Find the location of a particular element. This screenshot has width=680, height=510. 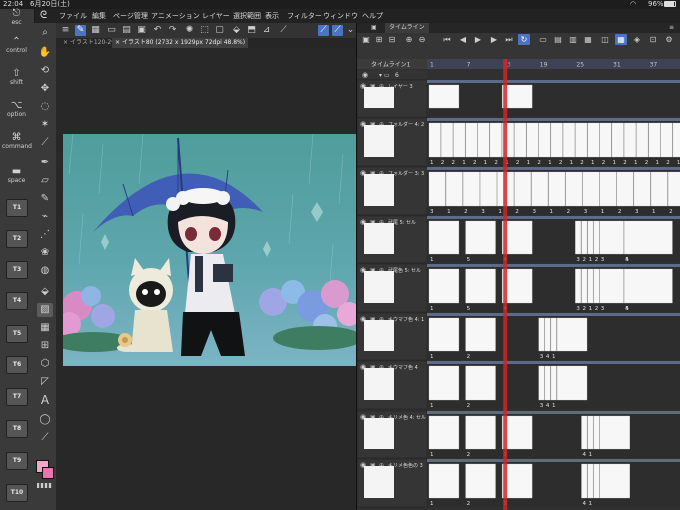

onion-skin-icon: ◫ is located at coordinates (605, 39).